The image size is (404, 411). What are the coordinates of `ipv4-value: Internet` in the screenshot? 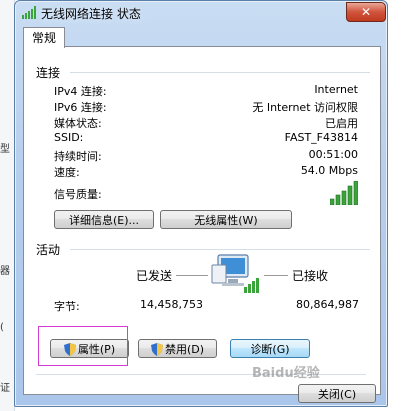 It's located at (336, 89).